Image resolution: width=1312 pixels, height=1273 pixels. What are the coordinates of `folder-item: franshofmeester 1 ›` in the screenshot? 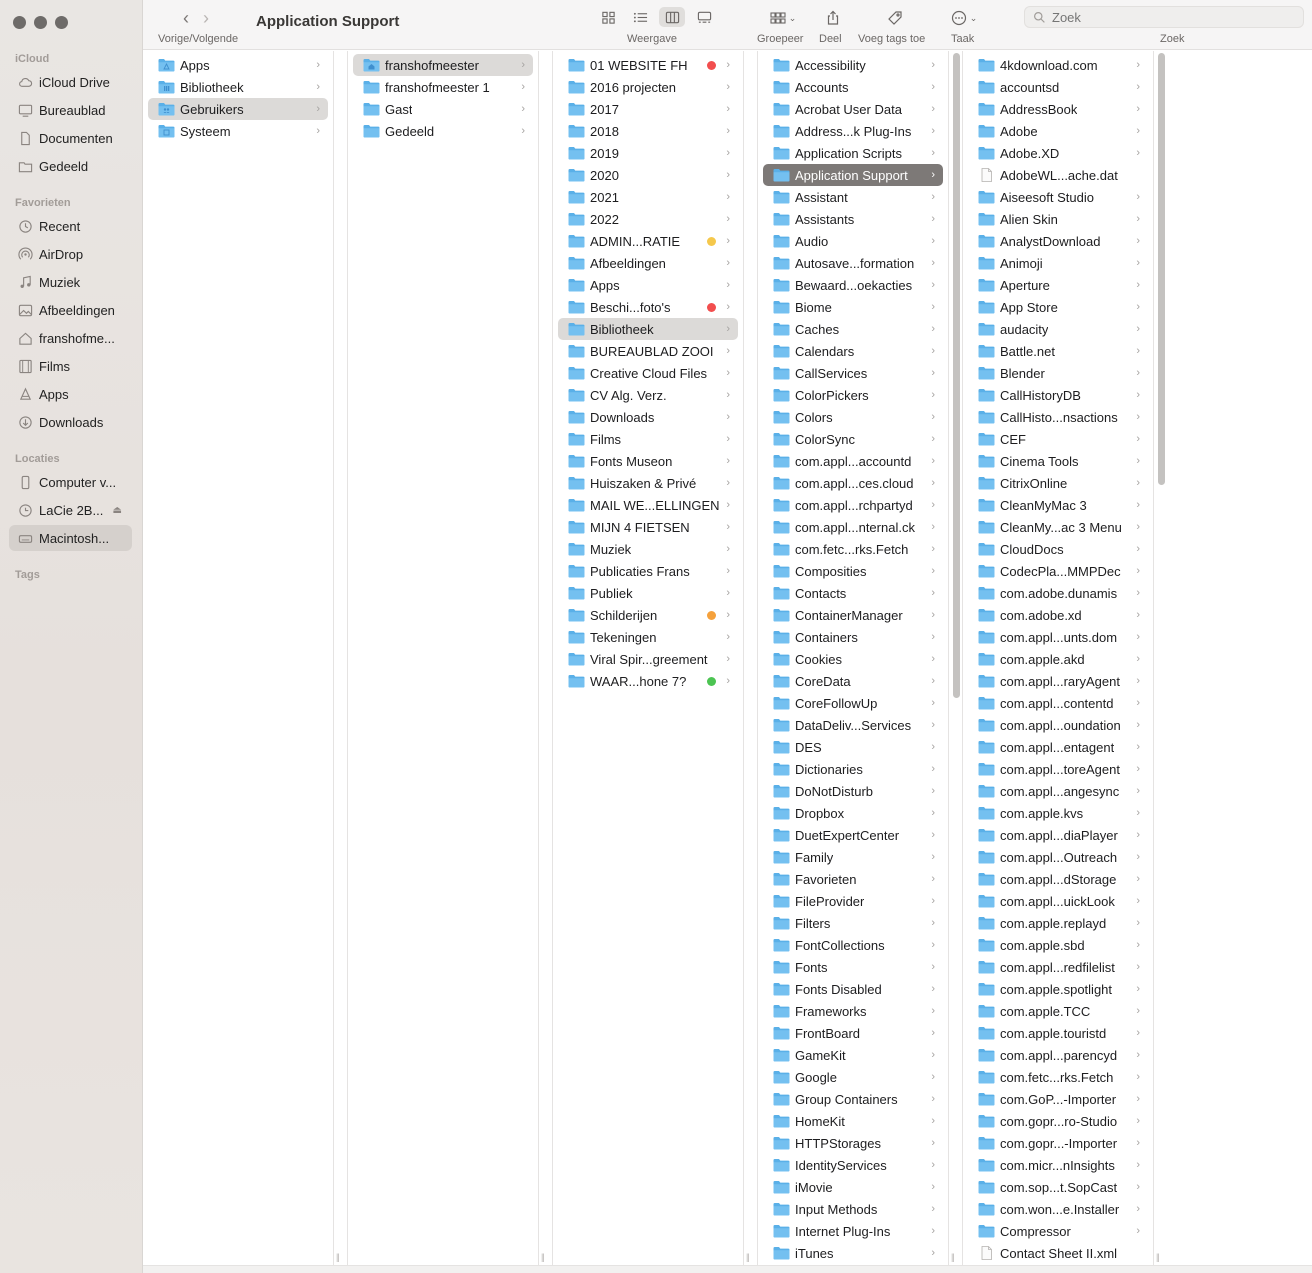 It's located at (443, 87).